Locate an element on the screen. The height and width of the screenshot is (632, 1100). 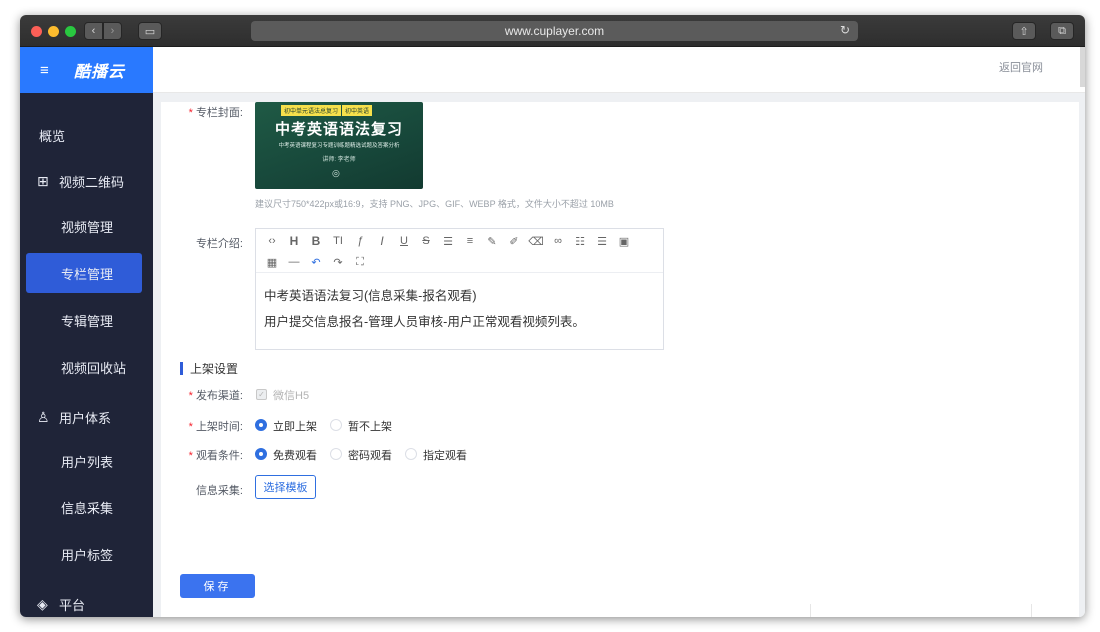
sidebar-item-info-collection: 信息采集 is located at coordinates (86, 507).